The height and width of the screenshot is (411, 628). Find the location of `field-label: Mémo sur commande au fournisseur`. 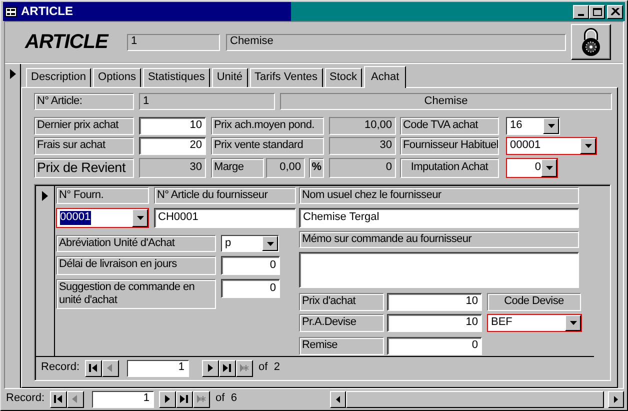

field-label: Mémo sur commande au fournisseur is located at coordinates (439, 239).